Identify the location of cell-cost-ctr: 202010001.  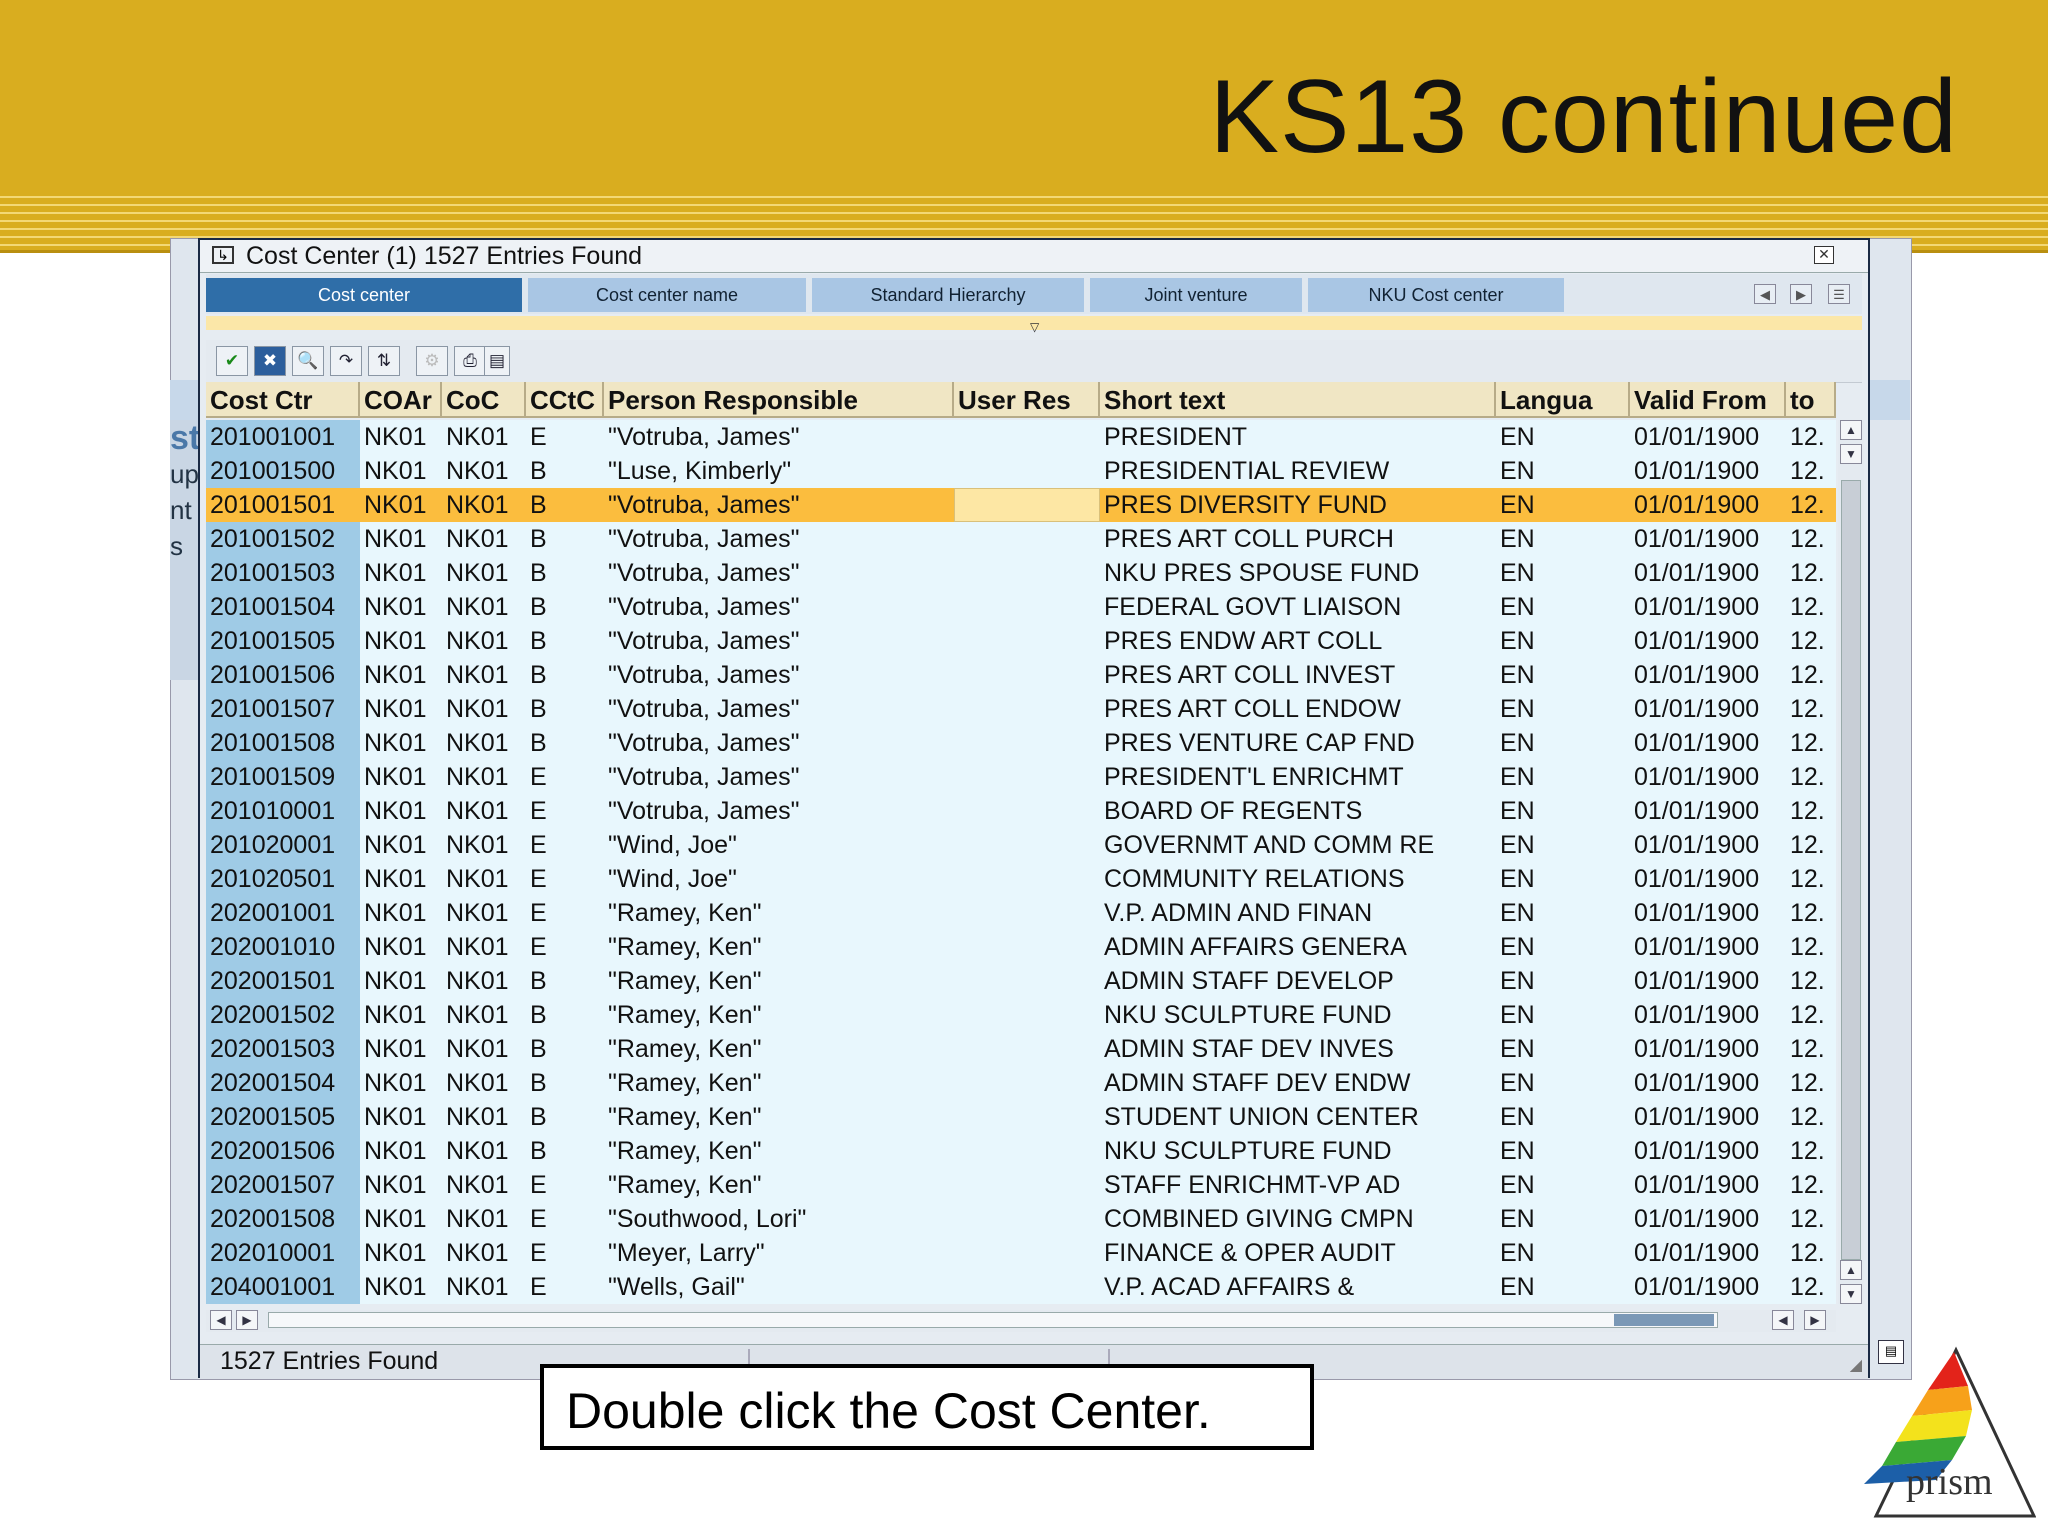
(283, 1253).